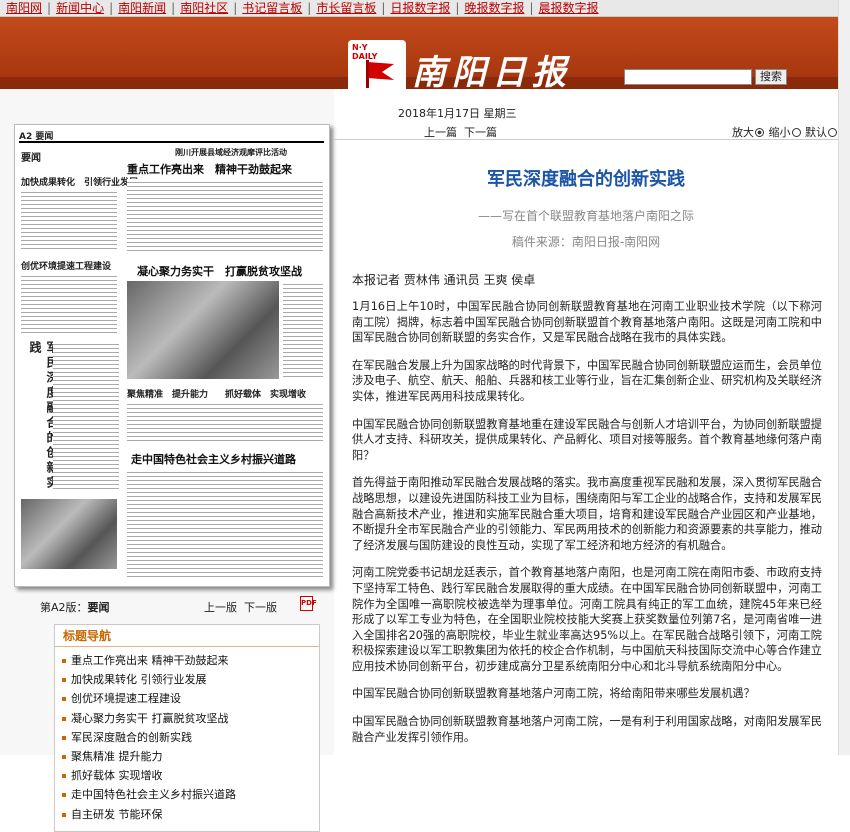 Image resolution: width=850 pixels, height=832 pixels. Describe the element at coordinates (240, 607) in the screenshot. I see `page-navigation: 上一版 下一版` at that location.